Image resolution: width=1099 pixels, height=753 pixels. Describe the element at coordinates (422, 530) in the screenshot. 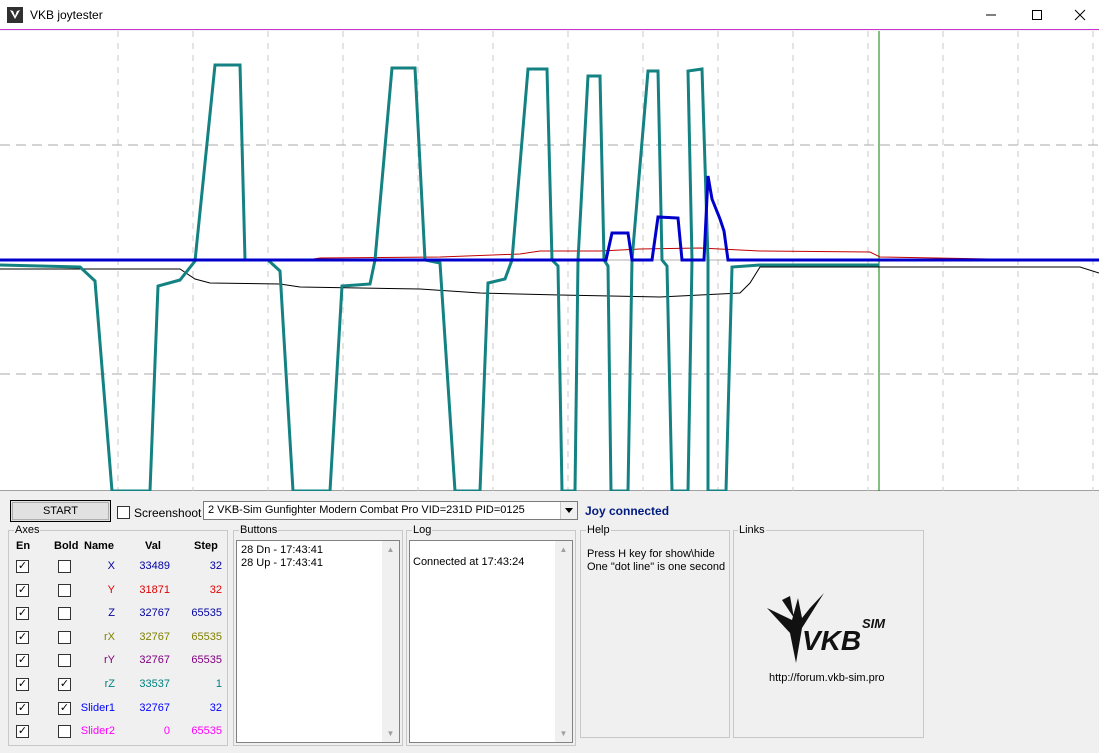

I see `log-title: Log` at that location.